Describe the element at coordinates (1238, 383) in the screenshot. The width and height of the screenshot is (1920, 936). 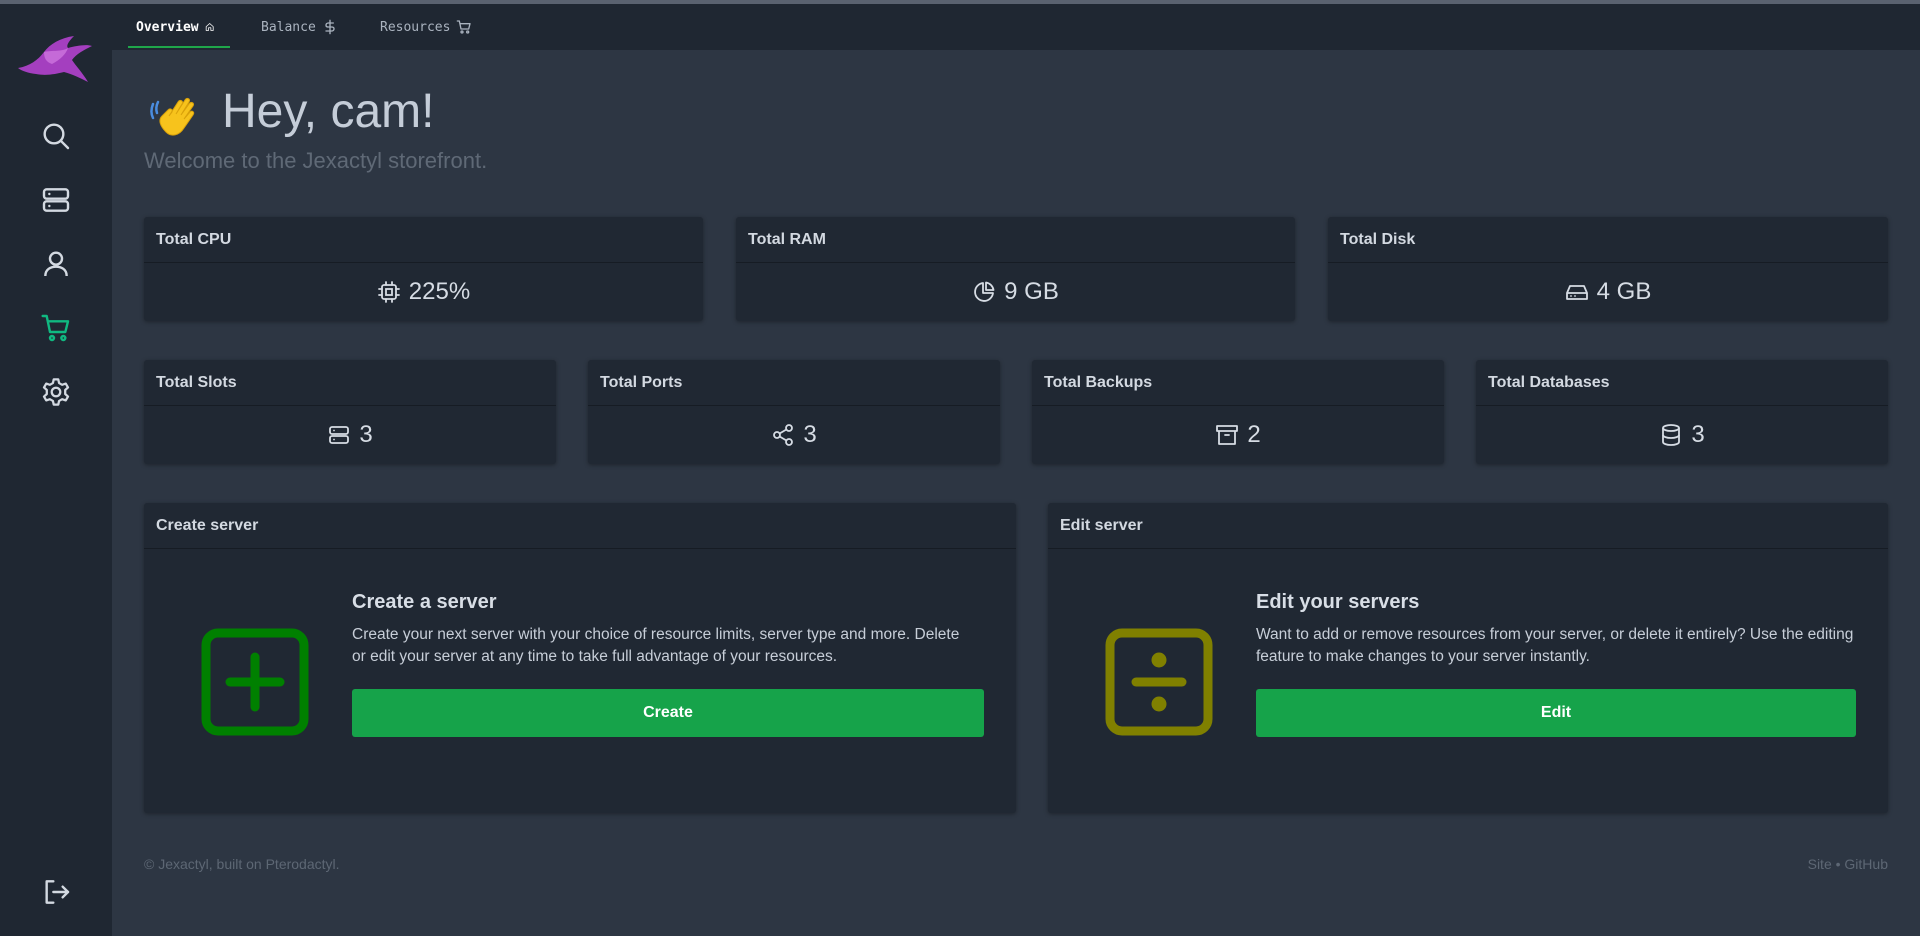
I see `stat-card-label: Total Backups` at that location.